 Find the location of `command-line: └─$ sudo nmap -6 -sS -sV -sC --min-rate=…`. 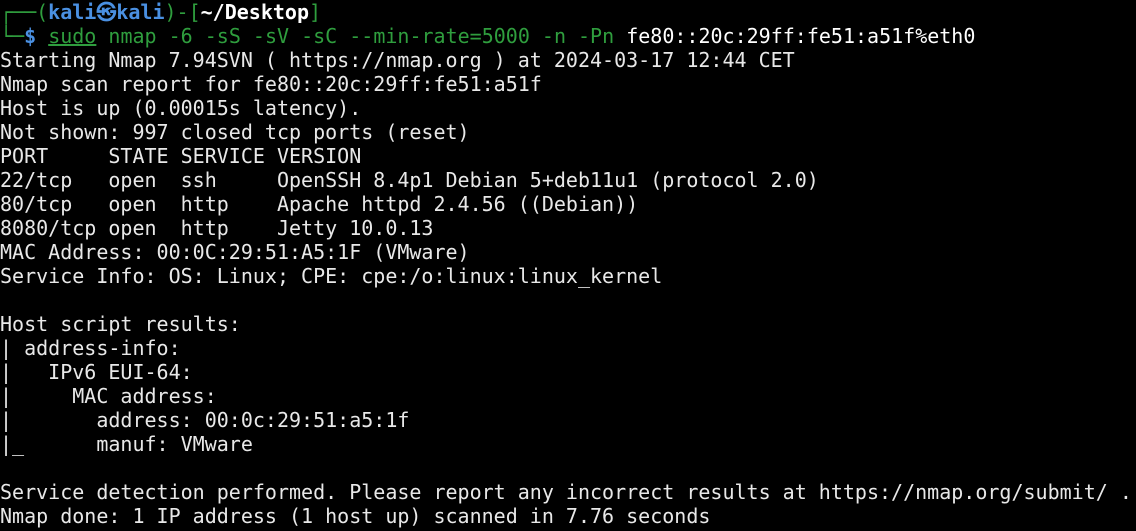

command-line: └─$ sudo nmap -6 -sS -sV -sC --min-rate=… is located at coordinates (568, 36).